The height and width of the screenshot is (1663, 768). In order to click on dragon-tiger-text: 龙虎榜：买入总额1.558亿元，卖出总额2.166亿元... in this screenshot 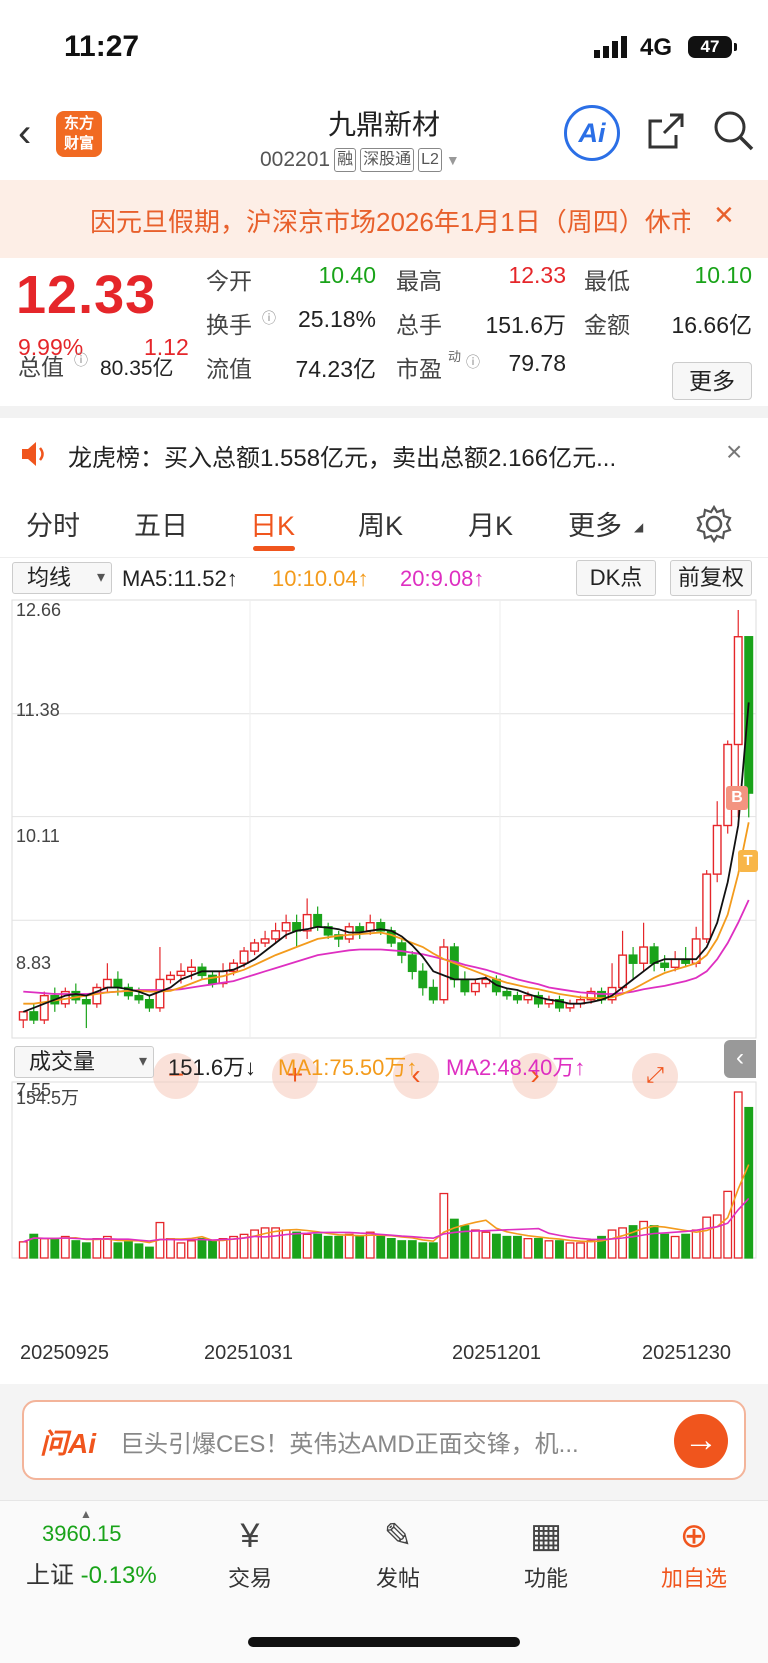, I will do `click(342, 458)`.